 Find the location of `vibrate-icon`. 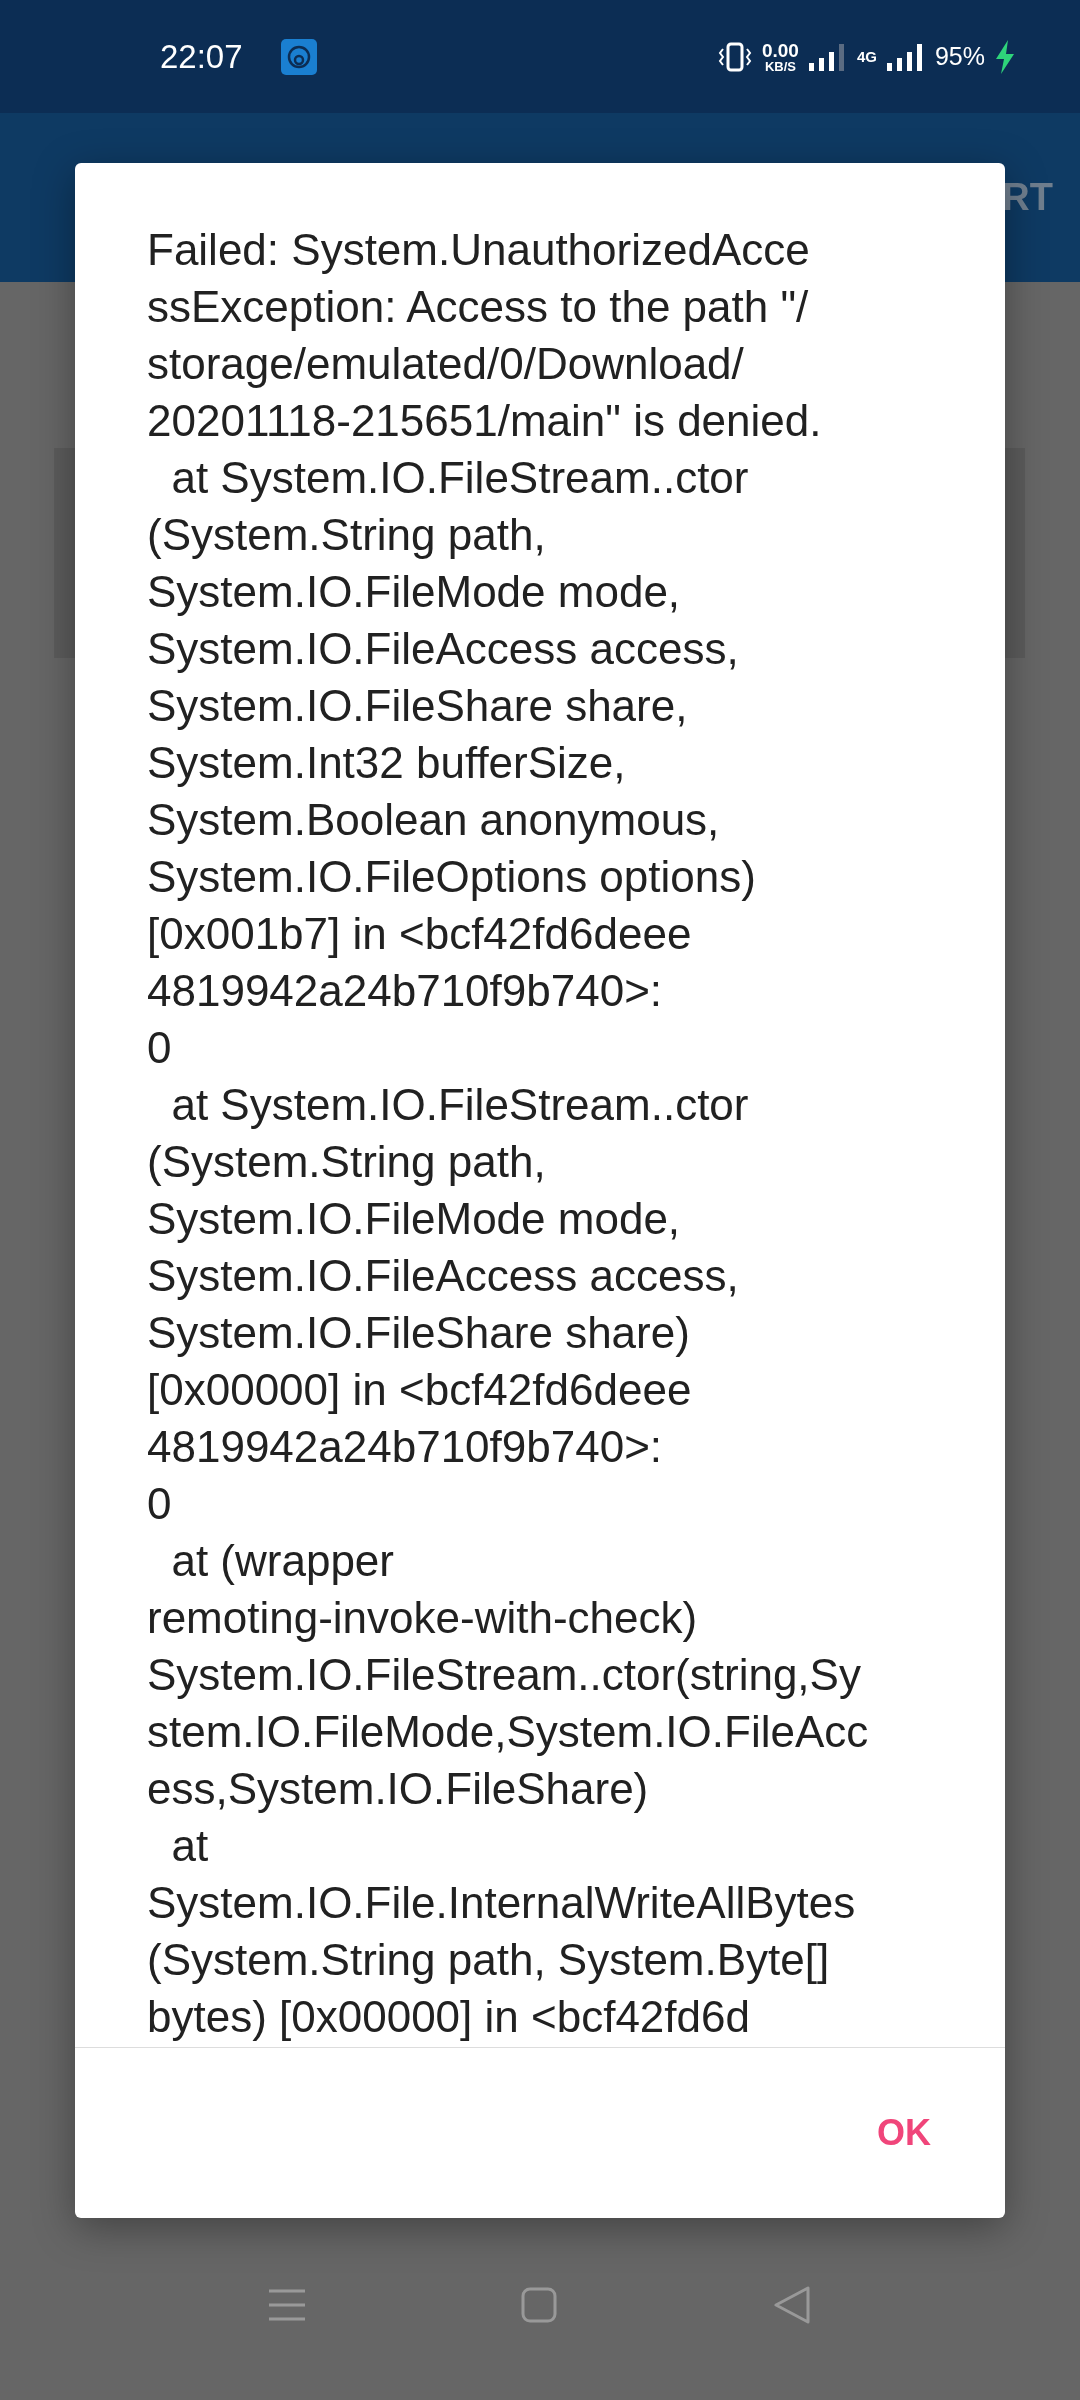

vibrate-icon is located at coordinates (734, 56).